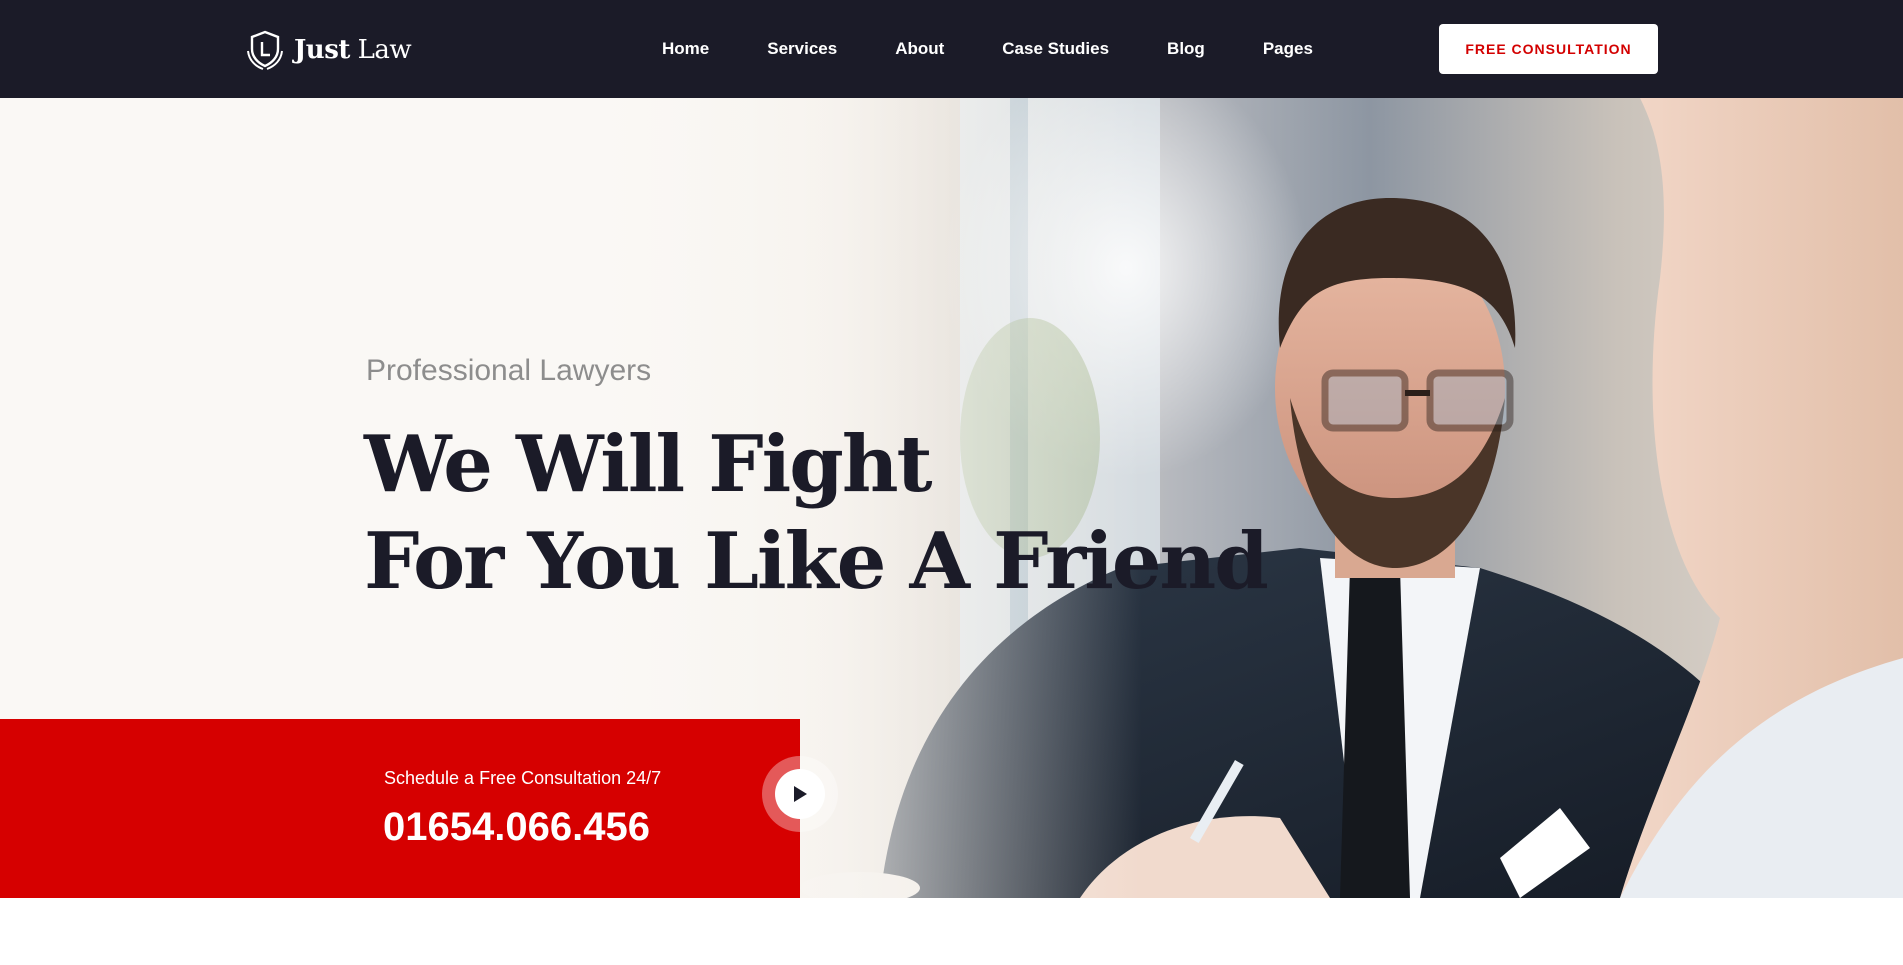 This screenshot has width=1903, height=965. I want to click on brand-logo: Just Law, so click(328, 50).